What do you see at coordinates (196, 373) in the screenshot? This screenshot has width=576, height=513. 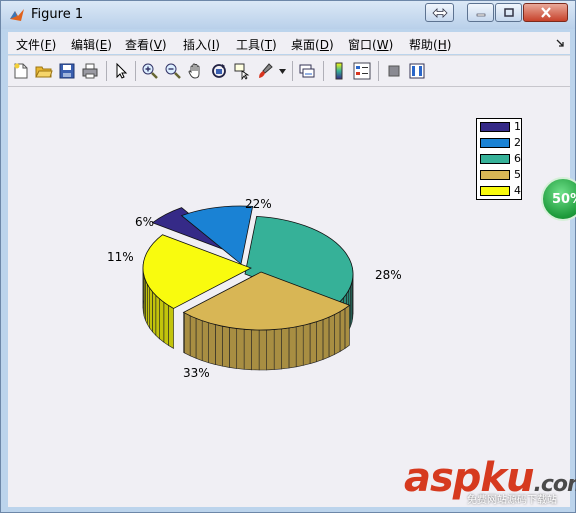 I see `pie-label-6: 33%` at bounding box center [196, 373].